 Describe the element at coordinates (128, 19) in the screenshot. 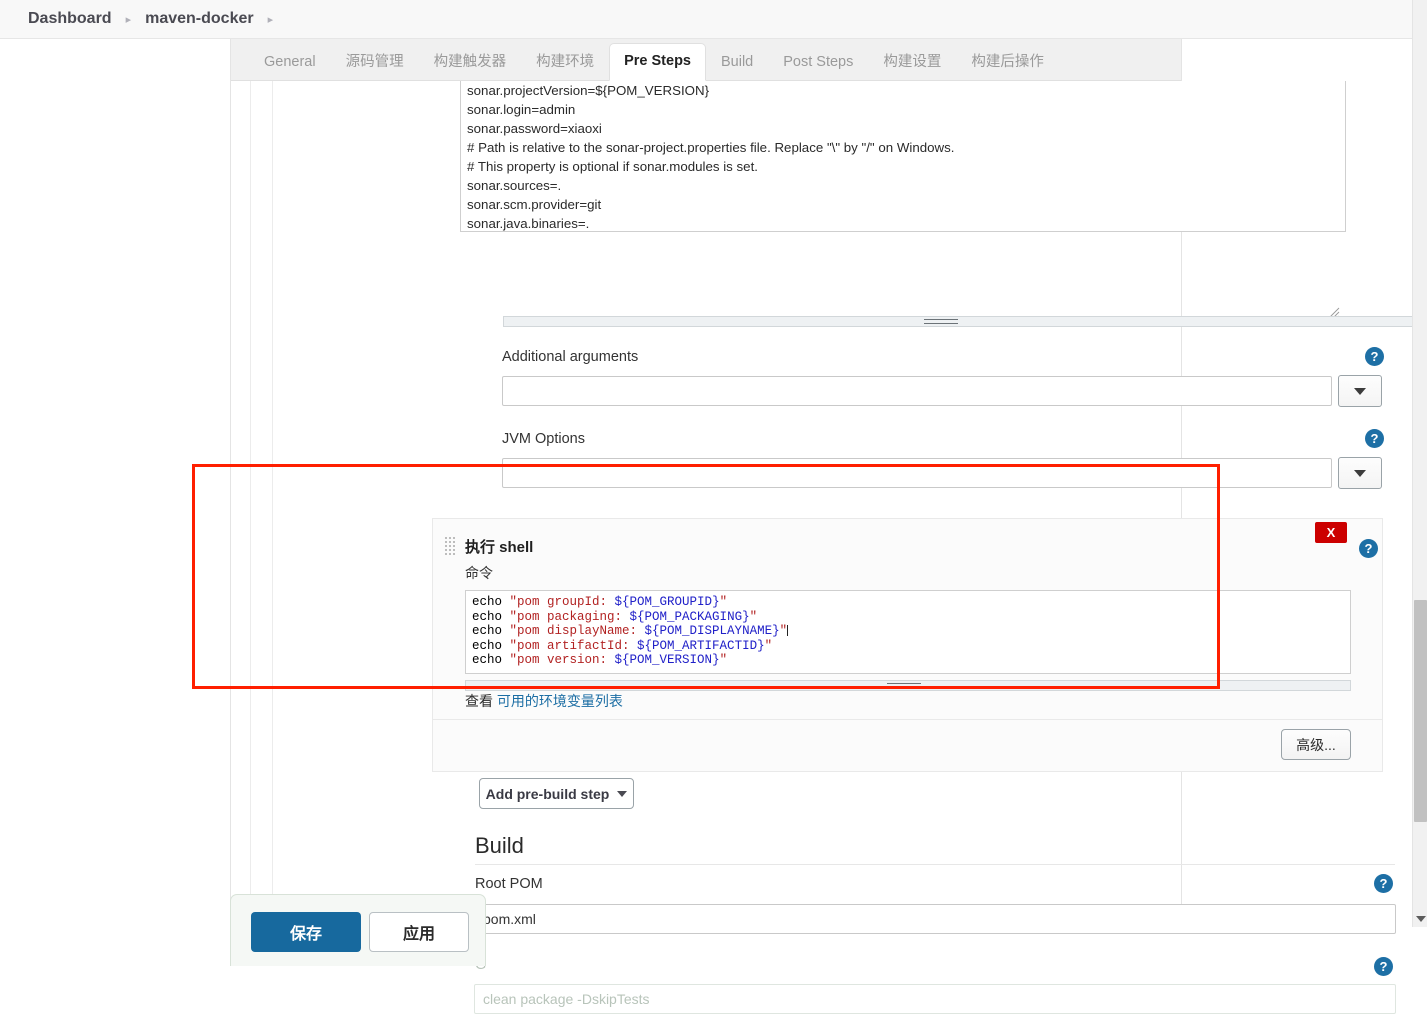

I see `chevron-right-icon: ▸` at that location.